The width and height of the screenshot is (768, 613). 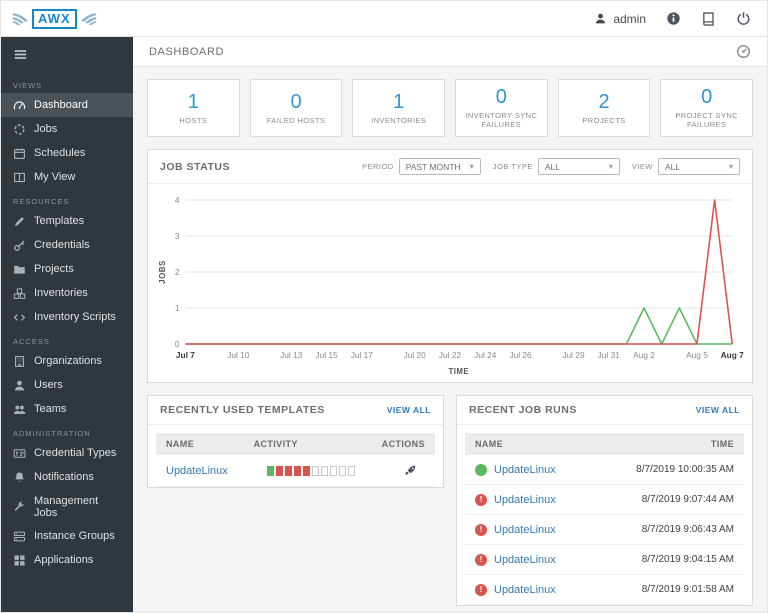 What do you see at coordinates (362, 355) in the screenshot?
I see `svg-text: Jul 17` at bounding box center [362, 355].